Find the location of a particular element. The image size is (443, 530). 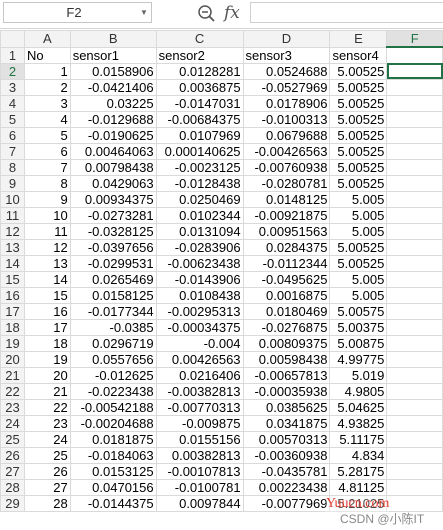

row-header: 4 is located at coordinates (12, 103).